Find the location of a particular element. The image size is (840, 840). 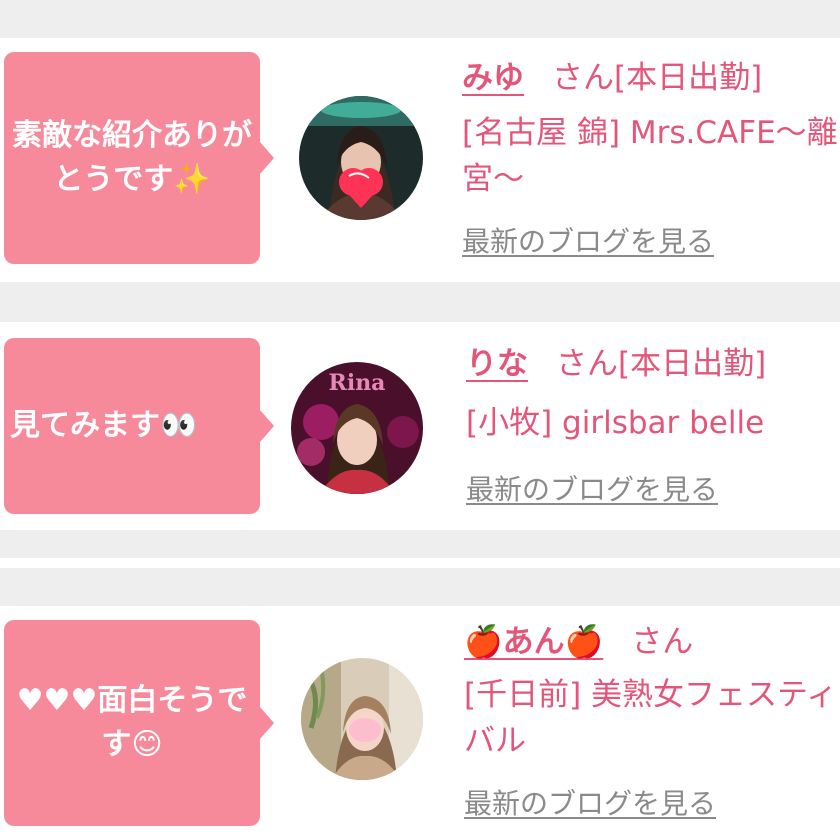

shop-info: [小牧] girlsbar belle is located at coordinates (615, 423).